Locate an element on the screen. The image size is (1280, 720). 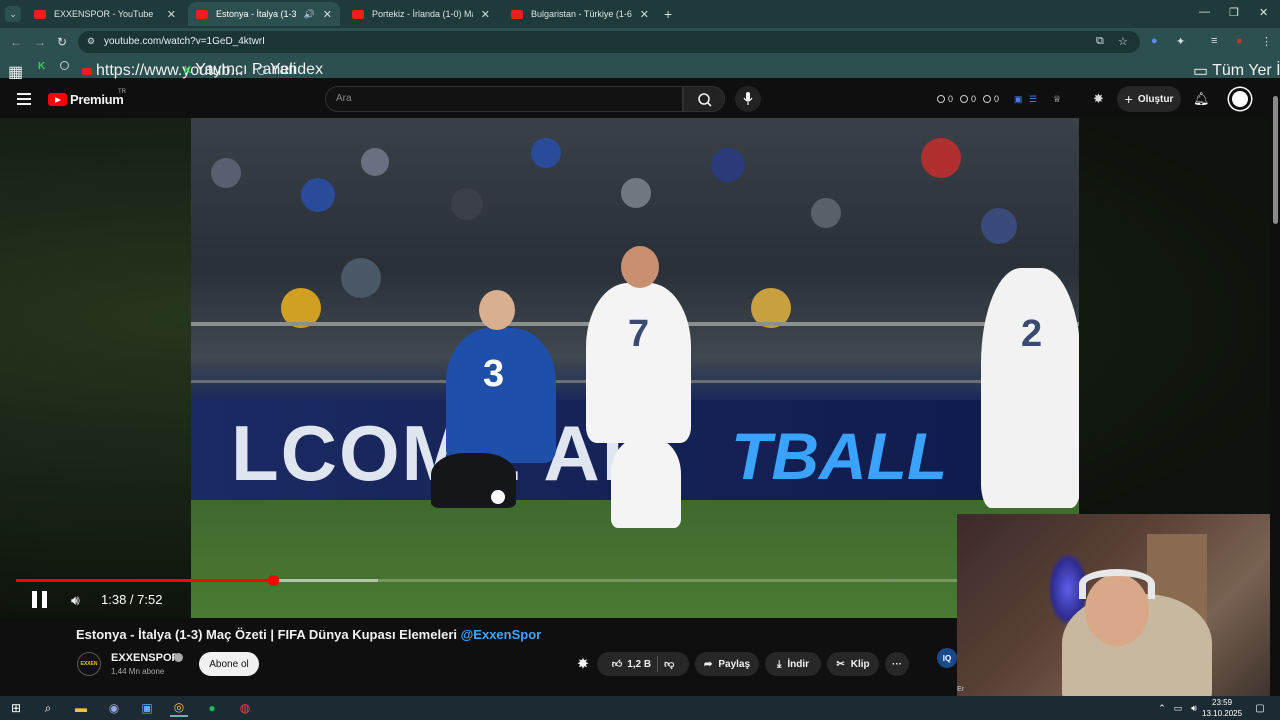
minimize-button: — is located at coordinates (1204, 12).